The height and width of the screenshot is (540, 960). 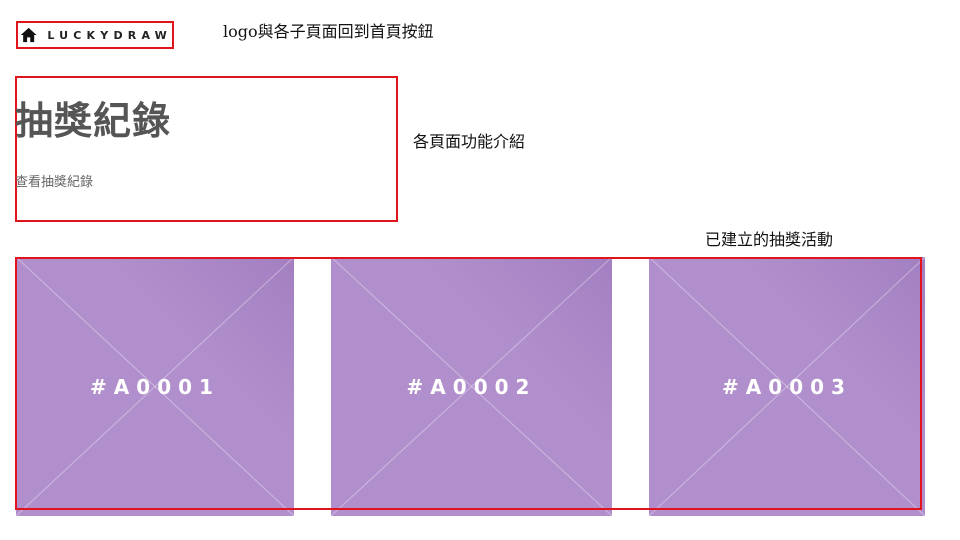 What do you see at coordinates (469, 141) in the screenshot?
I see `annotation-intro: 各頁面功能介紹` at bounding box center [469, 141].